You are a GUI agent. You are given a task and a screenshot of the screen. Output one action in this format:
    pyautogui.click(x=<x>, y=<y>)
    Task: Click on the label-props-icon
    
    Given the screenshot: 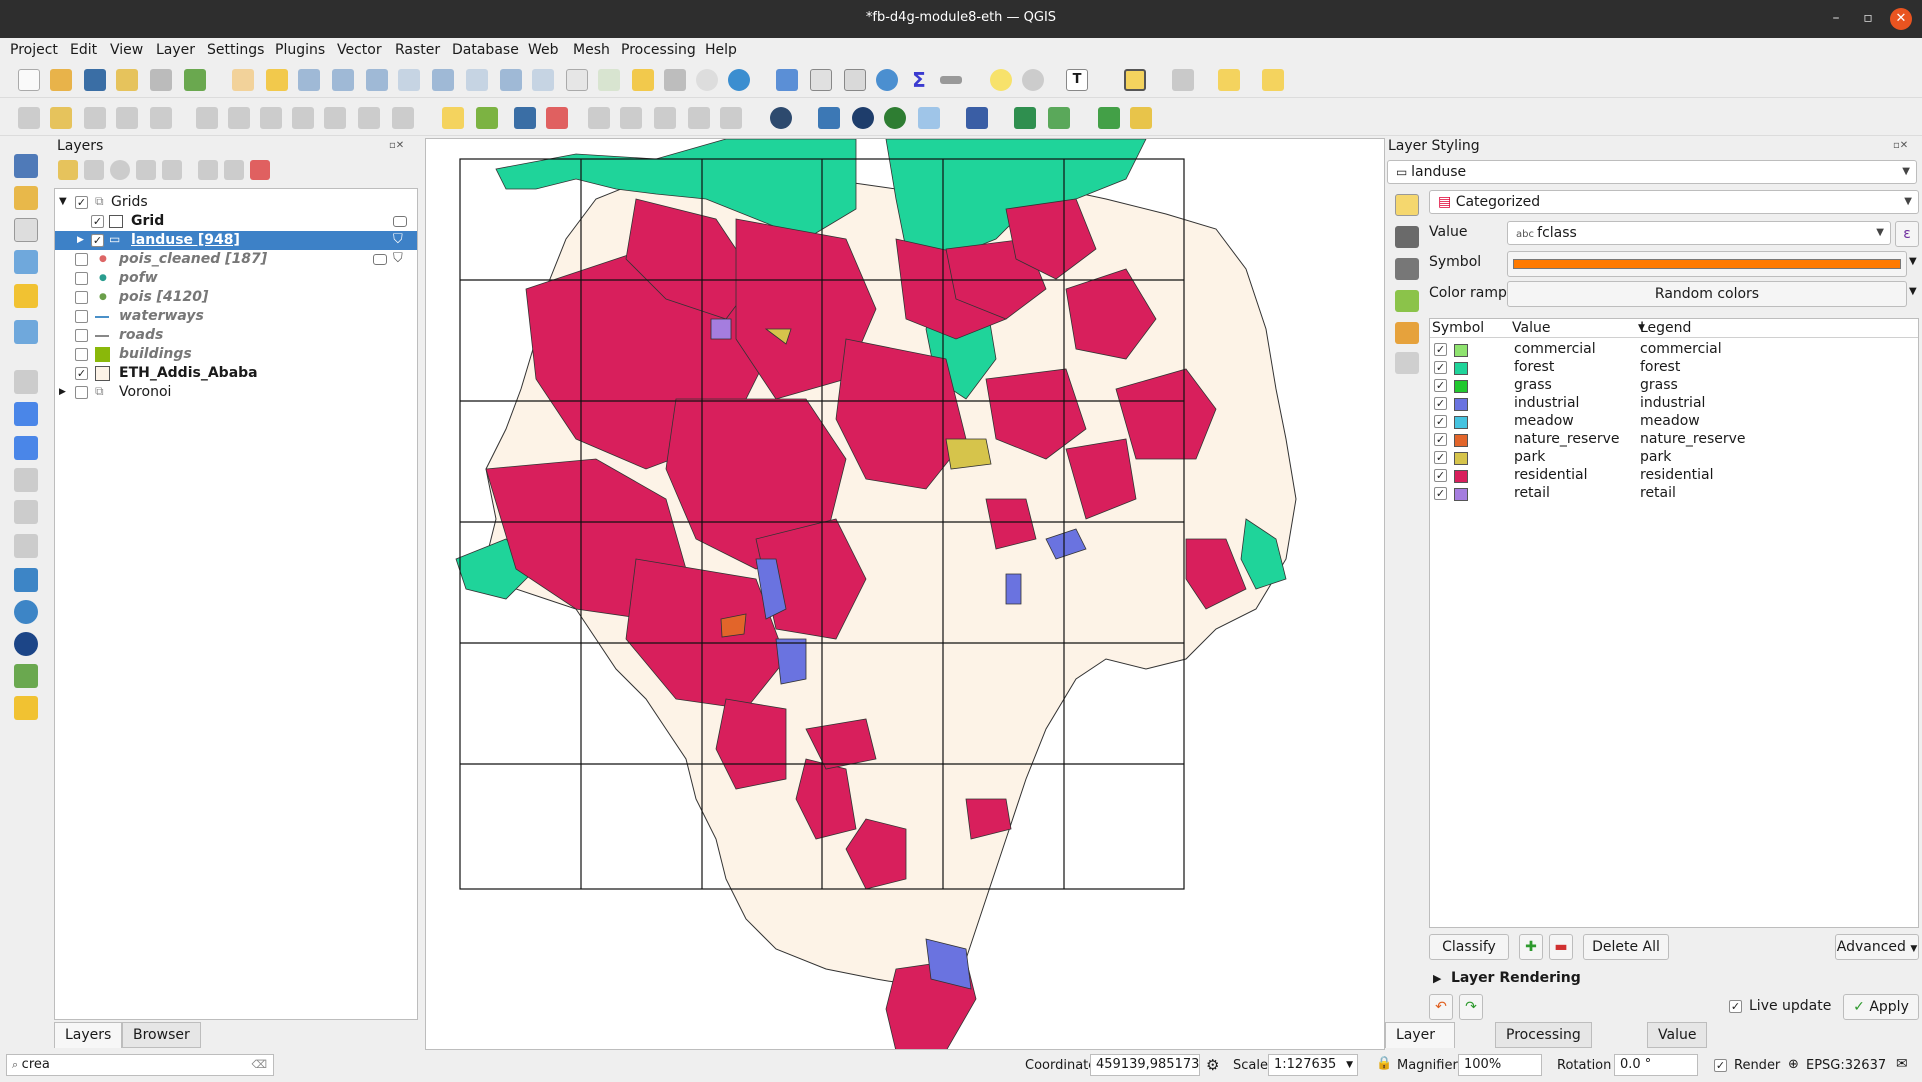 What is the action you would take?
    pyautogui.click(x=699, y=118)
    